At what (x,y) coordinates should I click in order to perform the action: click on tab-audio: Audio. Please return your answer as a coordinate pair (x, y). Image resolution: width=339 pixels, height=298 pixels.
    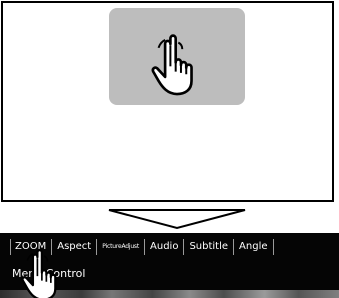
    Looking at the image, I should click on (163, 247).